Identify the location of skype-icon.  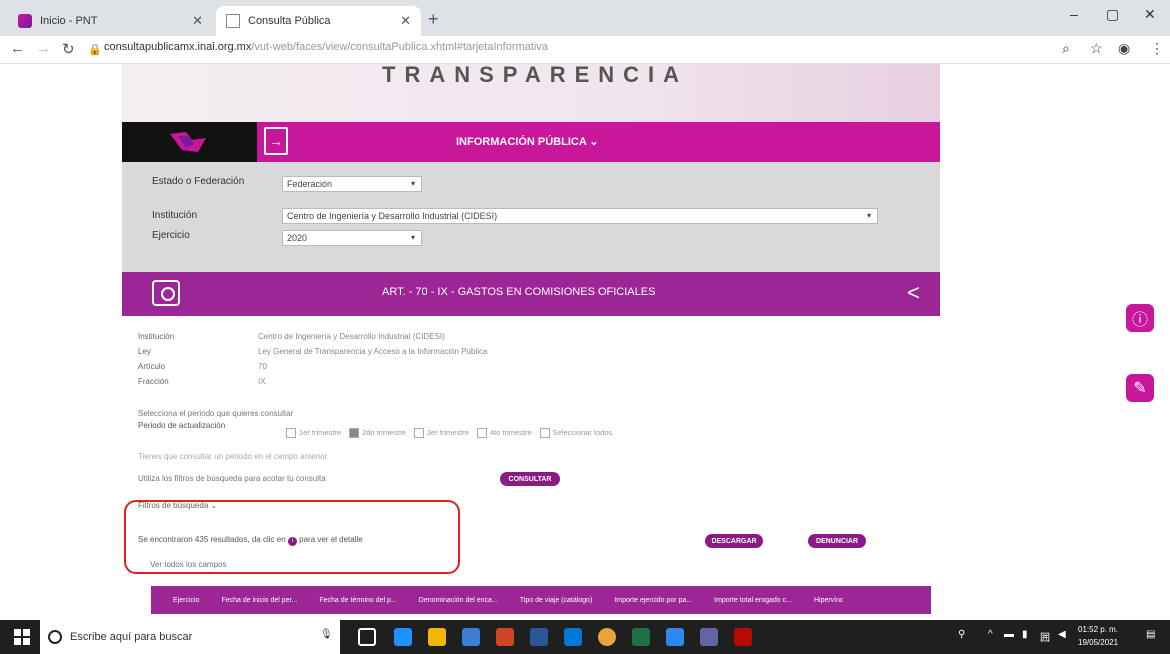
(675, 637).